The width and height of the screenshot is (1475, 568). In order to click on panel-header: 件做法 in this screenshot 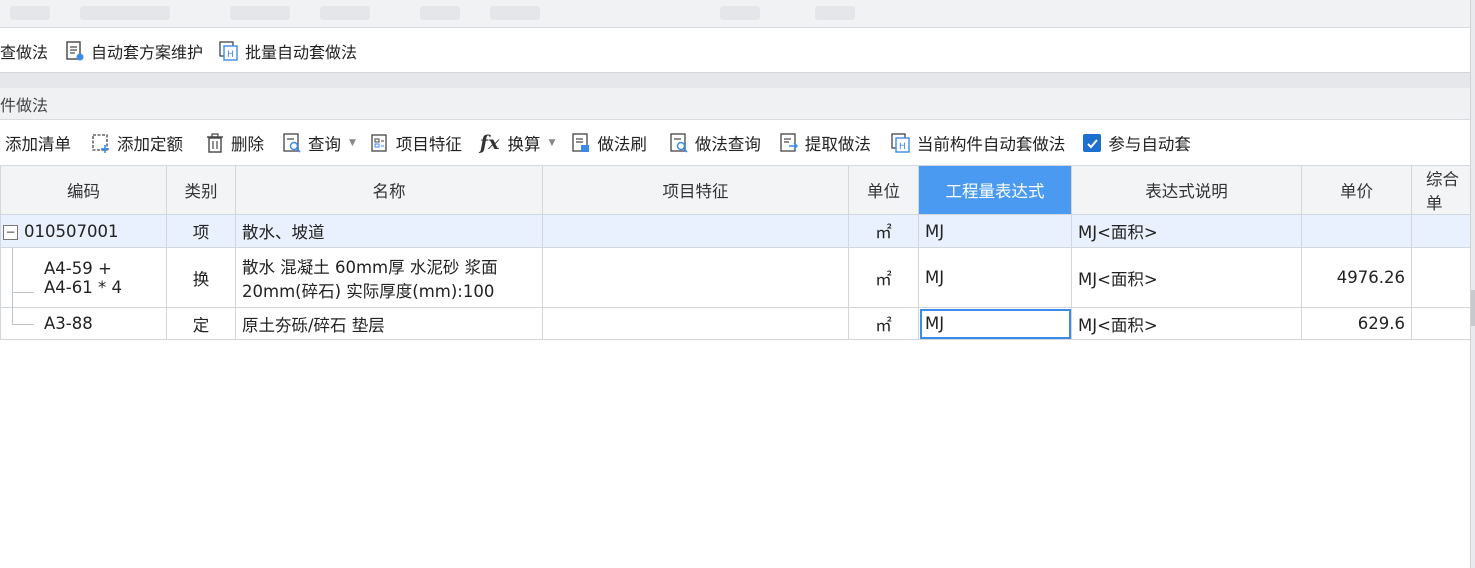, I will do `click(735, 104)`.